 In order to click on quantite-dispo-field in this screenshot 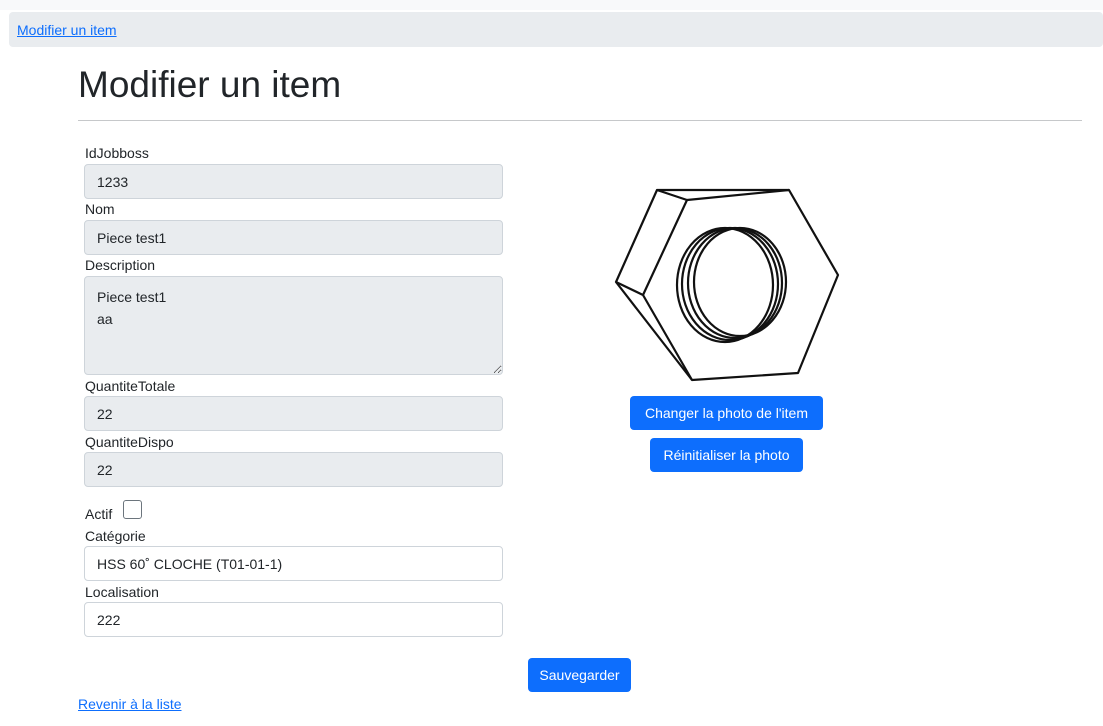, I will do `click(293, 469)`.